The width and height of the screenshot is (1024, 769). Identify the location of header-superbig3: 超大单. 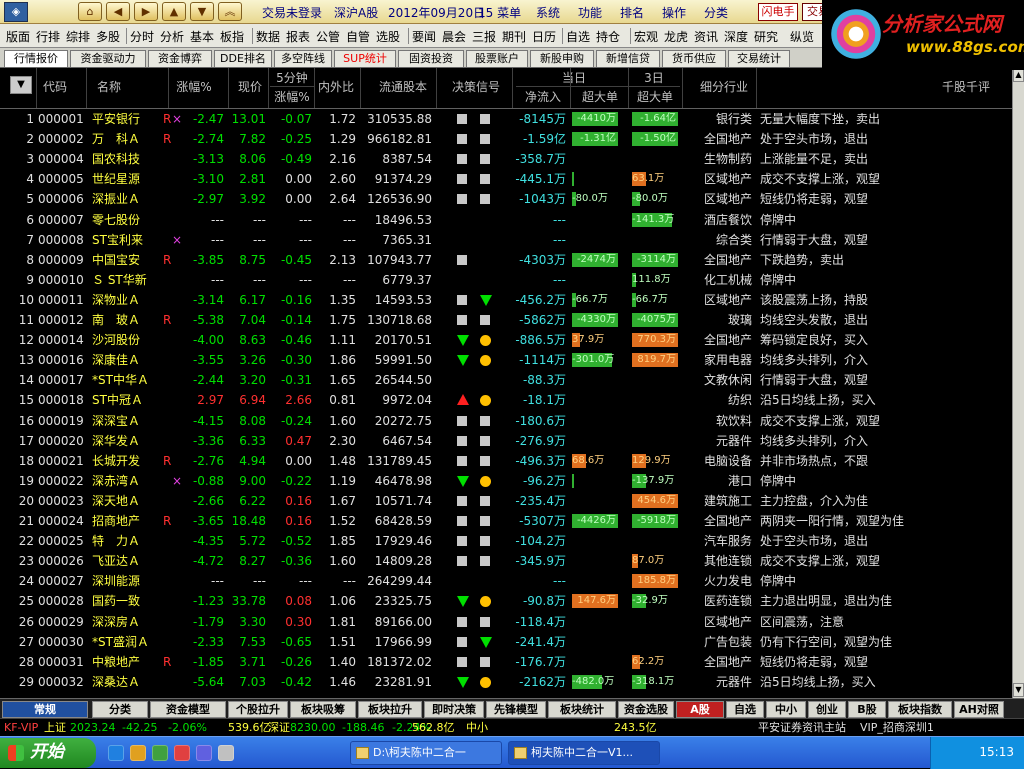
(655, 96).